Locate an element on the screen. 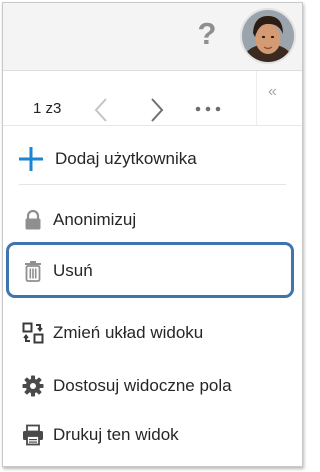 The image size is (320, 472). lock-icon is located at coordinates (33, 219).